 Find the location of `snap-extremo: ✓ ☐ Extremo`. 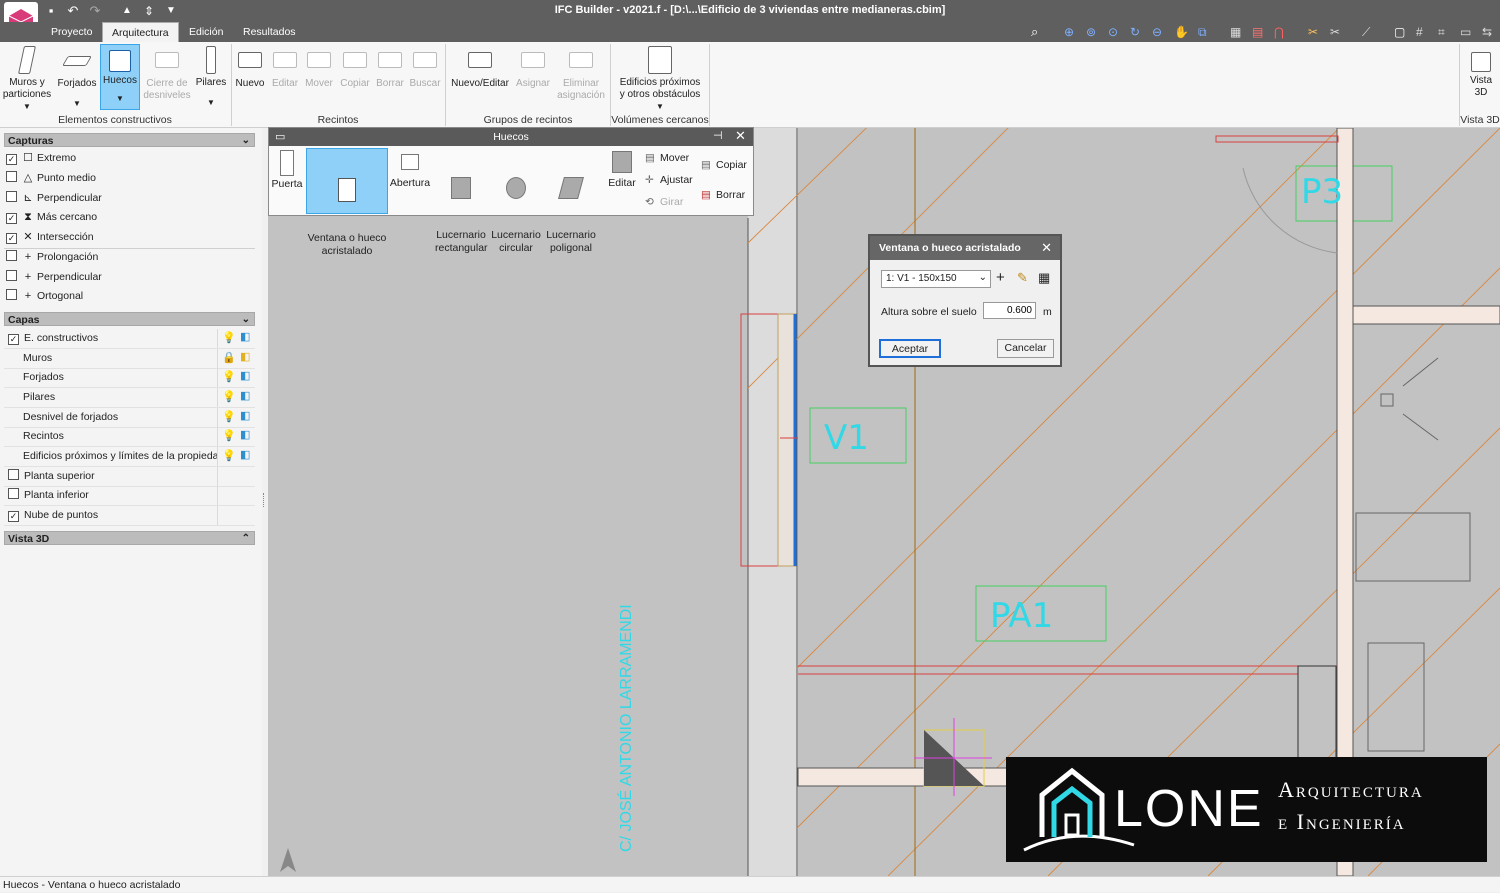

snap-extremo: ✓ ☐ Extremo is located at coordinates (41, 158).